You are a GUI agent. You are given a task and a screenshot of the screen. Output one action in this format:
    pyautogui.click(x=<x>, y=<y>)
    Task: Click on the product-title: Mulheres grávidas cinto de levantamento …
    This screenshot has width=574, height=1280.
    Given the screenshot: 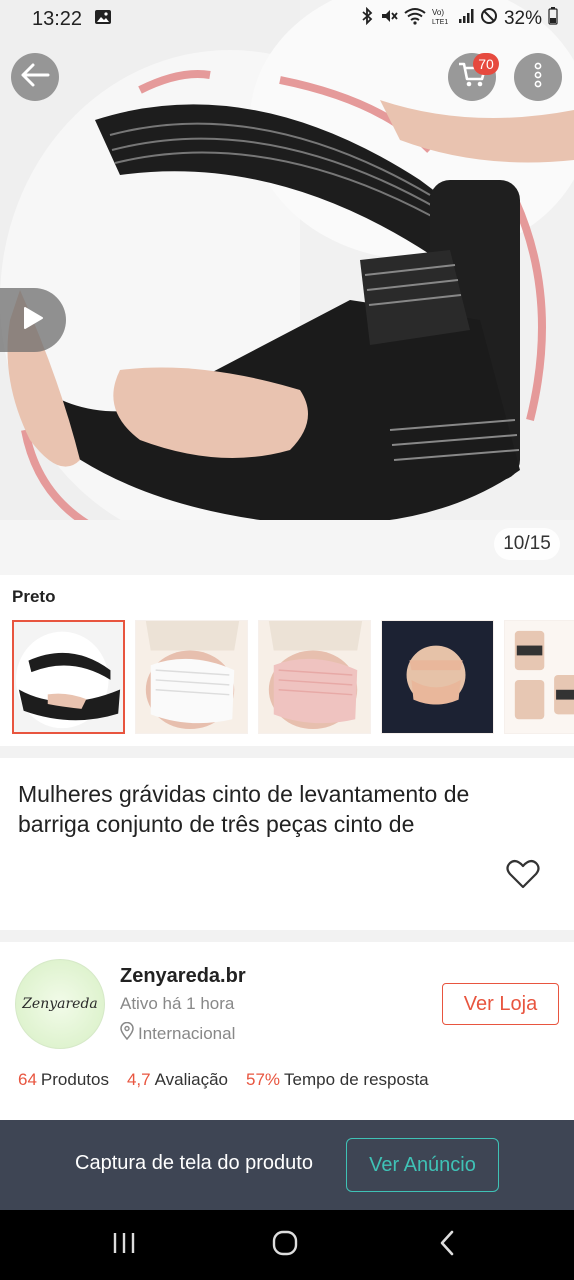 What is the action you would take?
    pyautogui.click(x=244, y=809)
    